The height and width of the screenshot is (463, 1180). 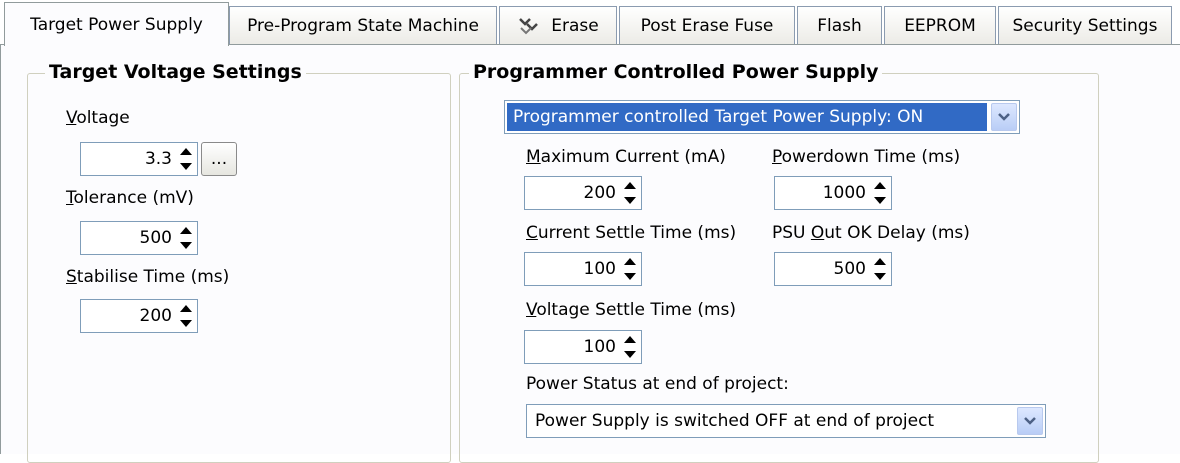 I want to click on tab-pre-program-state-machine: Pre-Program State Machine, so click(x=363, y=25).